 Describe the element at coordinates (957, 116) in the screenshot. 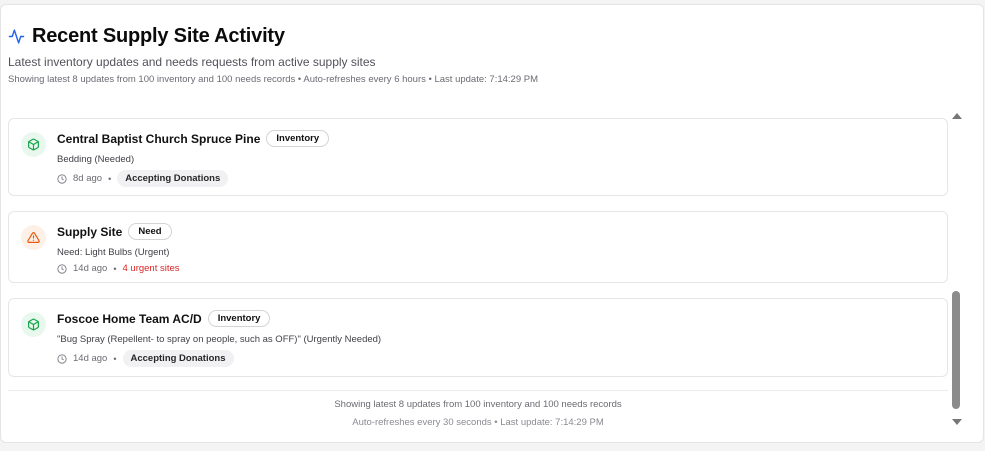

I see `scroll-up-icon` at that location.